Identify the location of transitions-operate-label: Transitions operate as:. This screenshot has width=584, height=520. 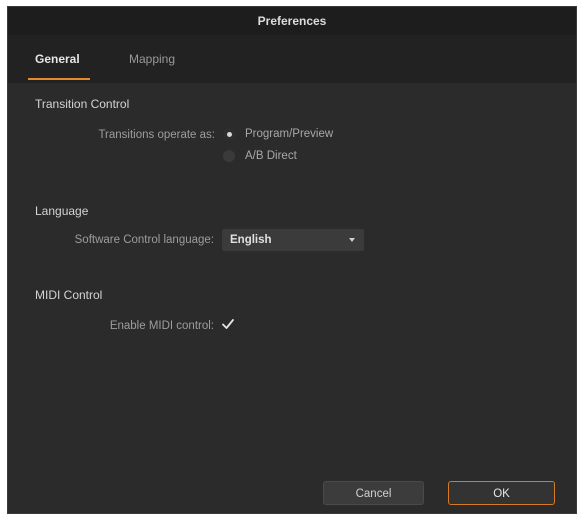
(156, 135).